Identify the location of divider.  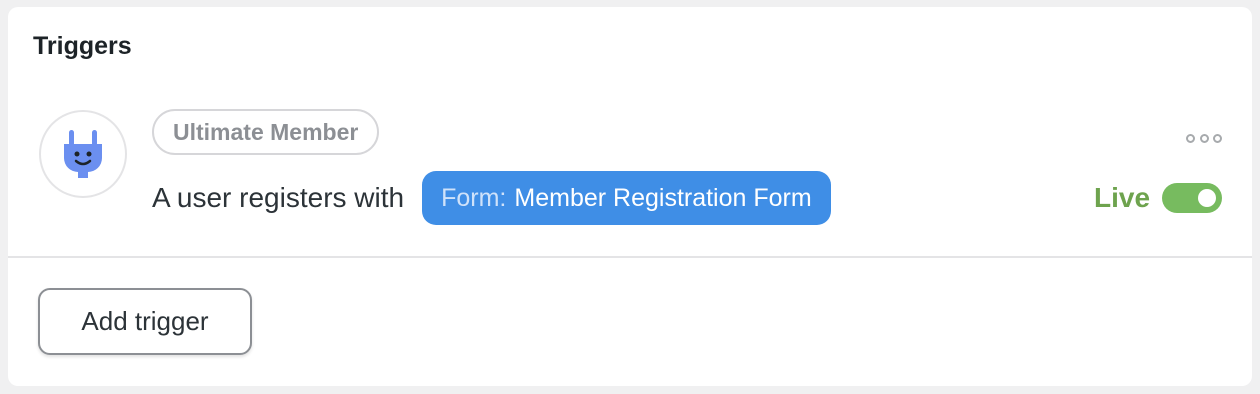
(630, 257).